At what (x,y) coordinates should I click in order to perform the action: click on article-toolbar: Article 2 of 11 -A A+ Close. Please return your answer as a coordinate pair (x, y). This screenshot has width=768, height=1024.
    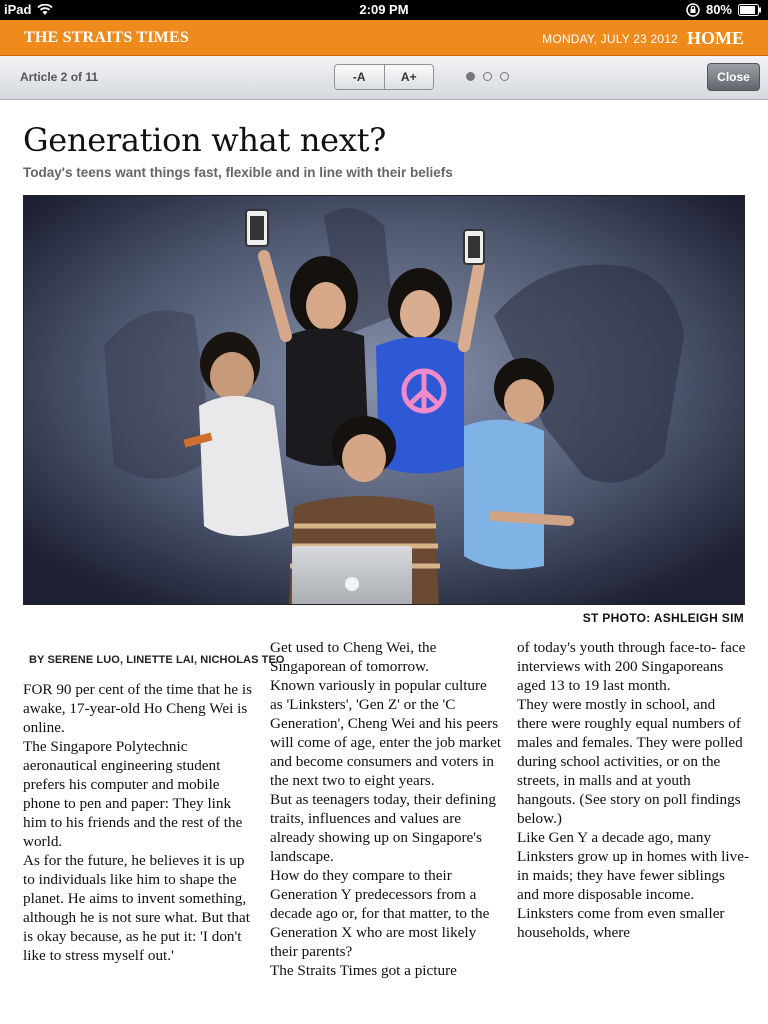
    Looking at the image, I should click on (384, 78).